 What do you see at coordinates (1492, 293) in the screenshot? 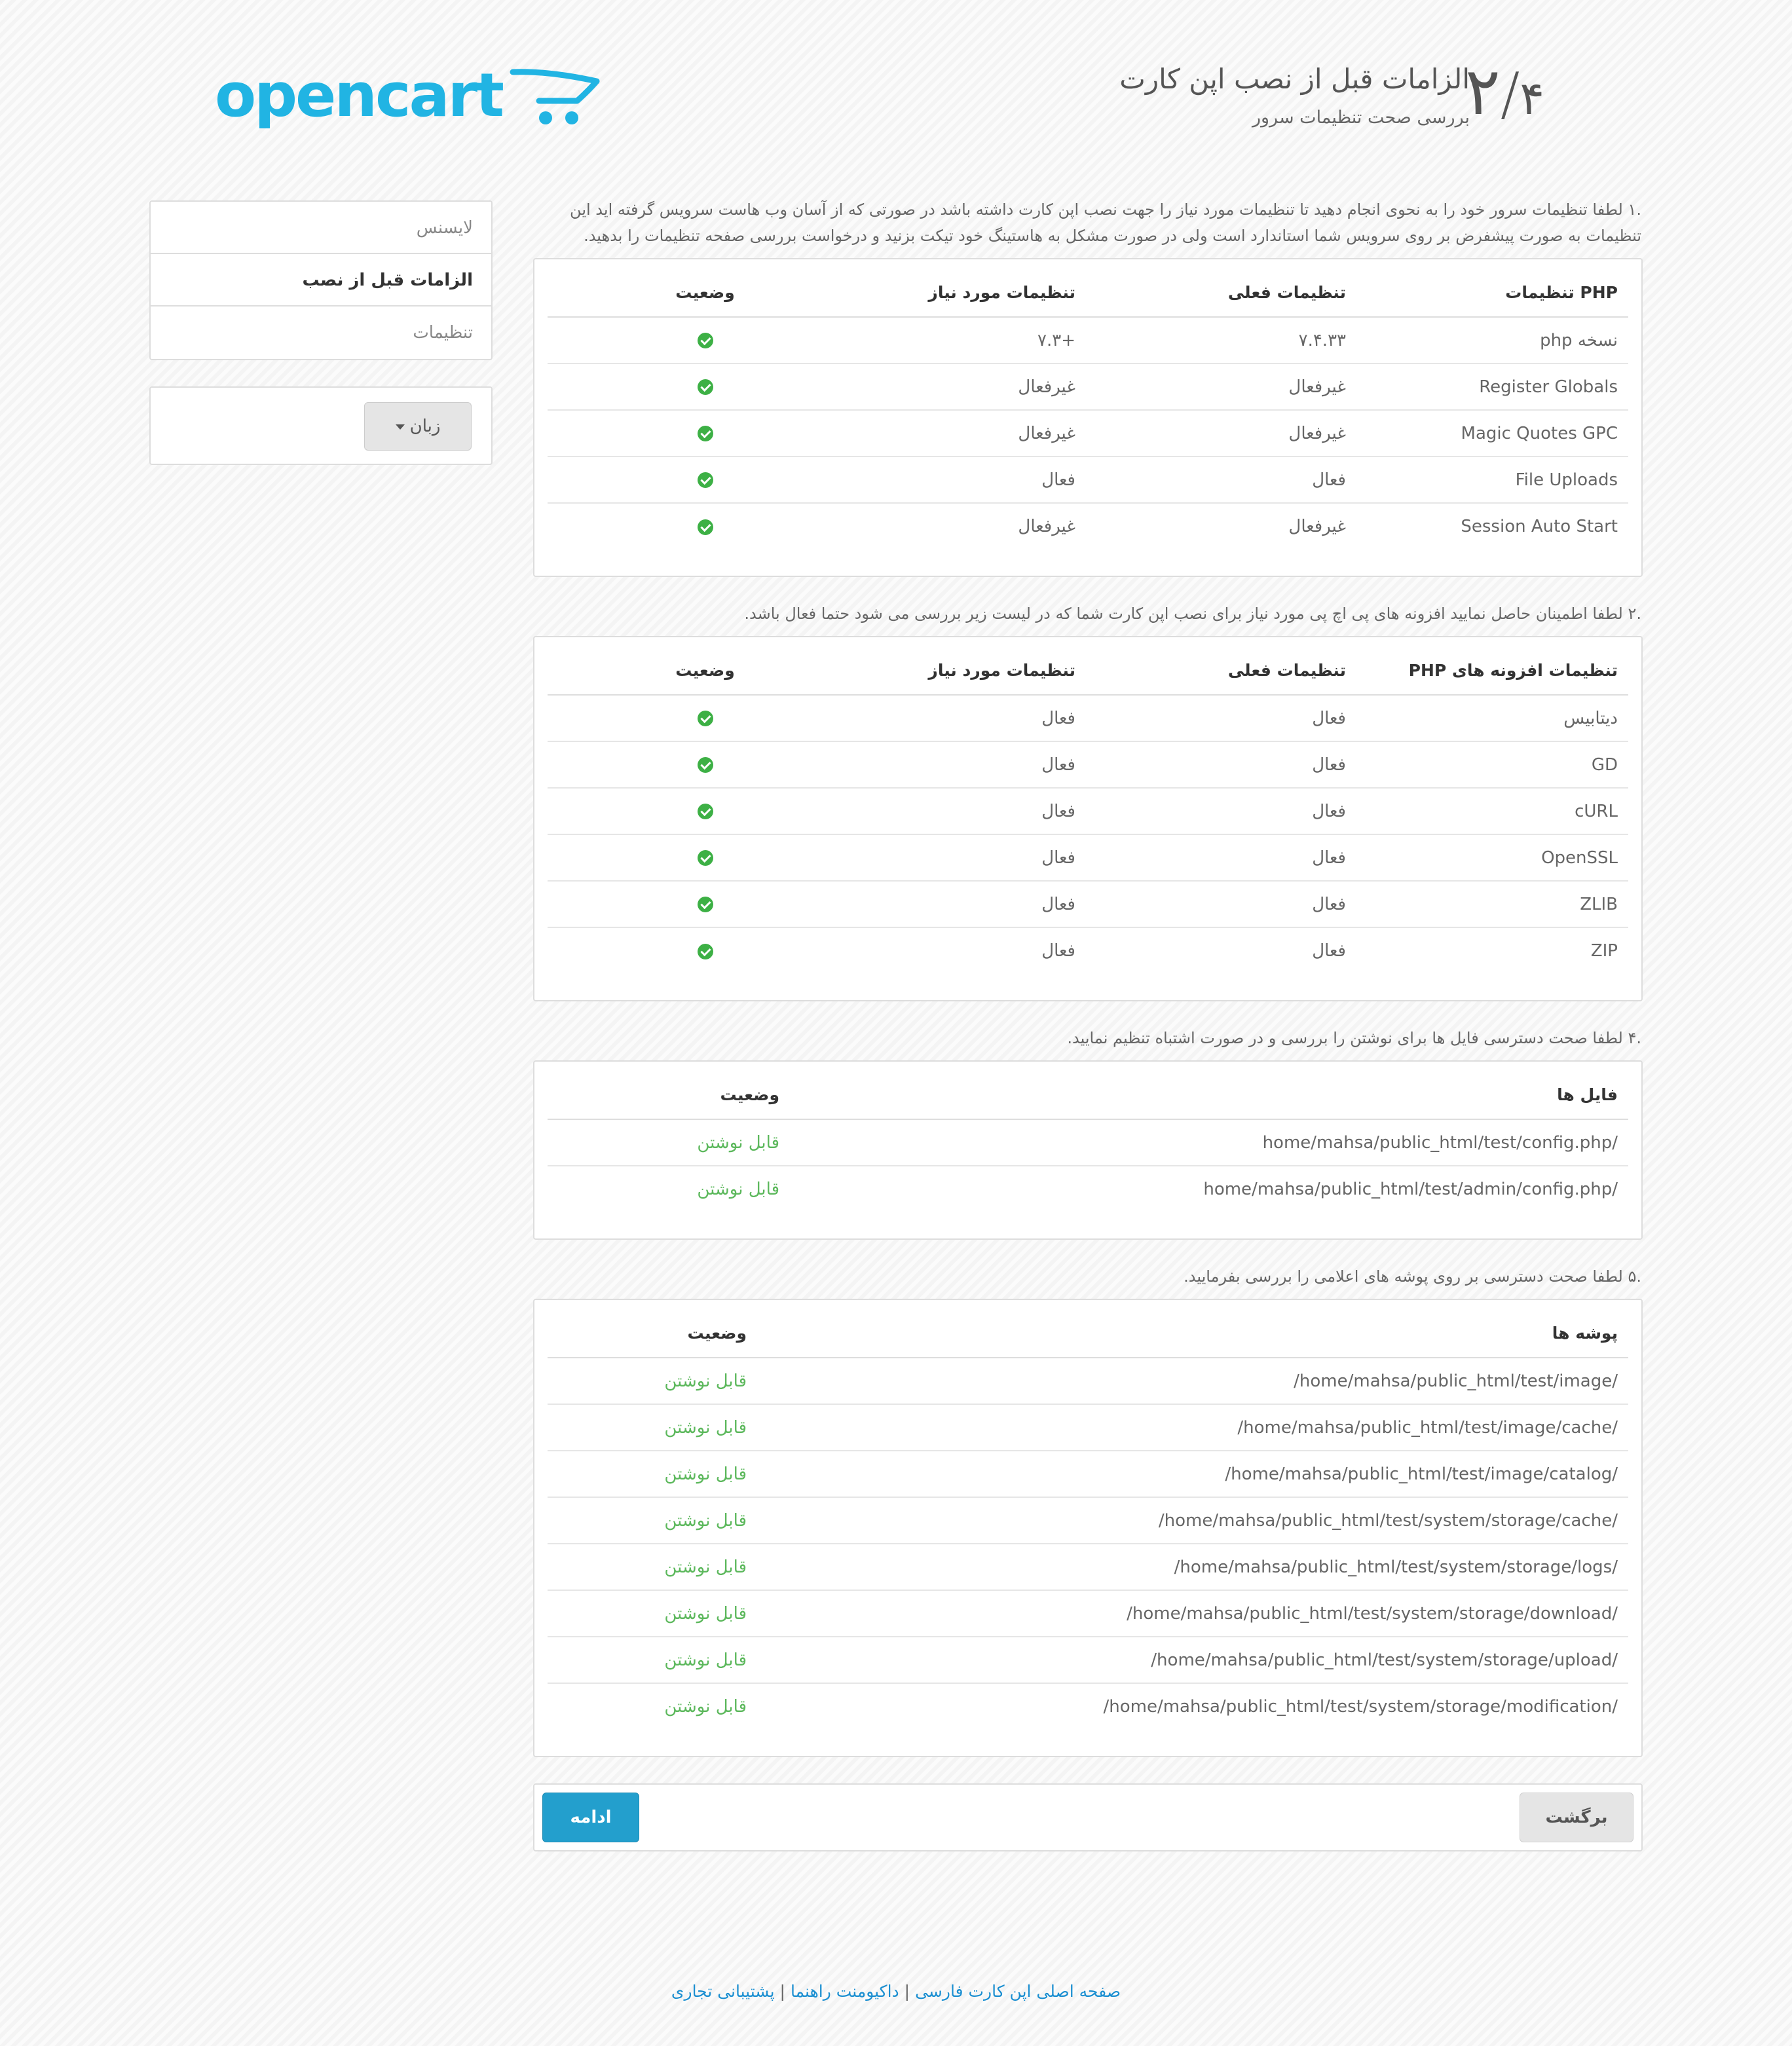
I see `col-header-setting: PHP تنظیمات` at bounding box center [1492, 293].